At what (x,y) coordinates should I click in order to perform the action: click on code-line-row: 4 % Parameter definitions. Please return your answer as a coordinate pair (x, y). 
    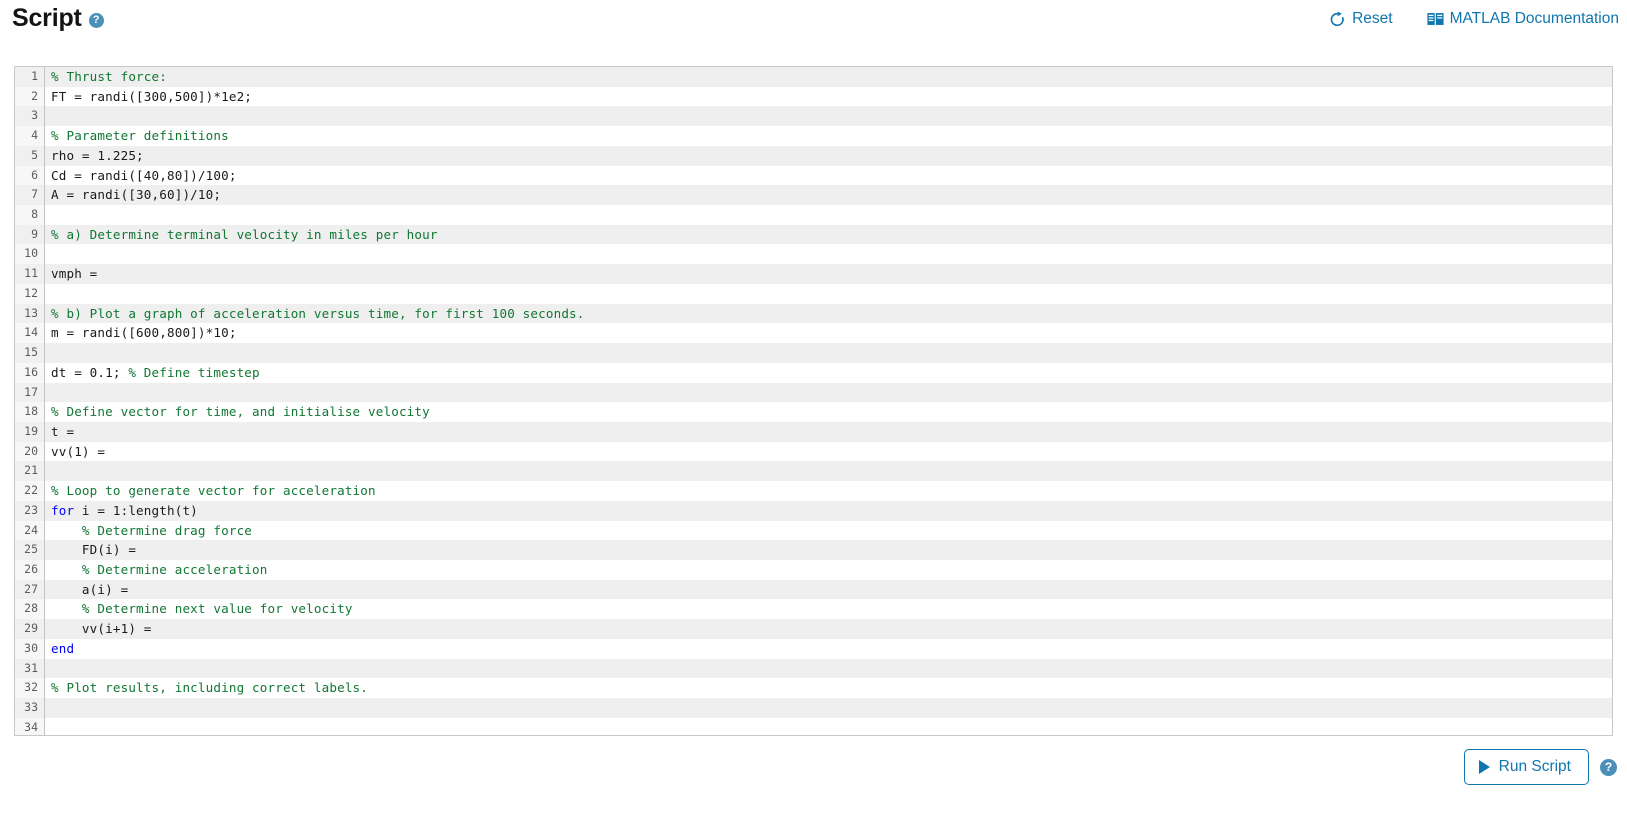
    Looking at the image, I should click on (813, 136).